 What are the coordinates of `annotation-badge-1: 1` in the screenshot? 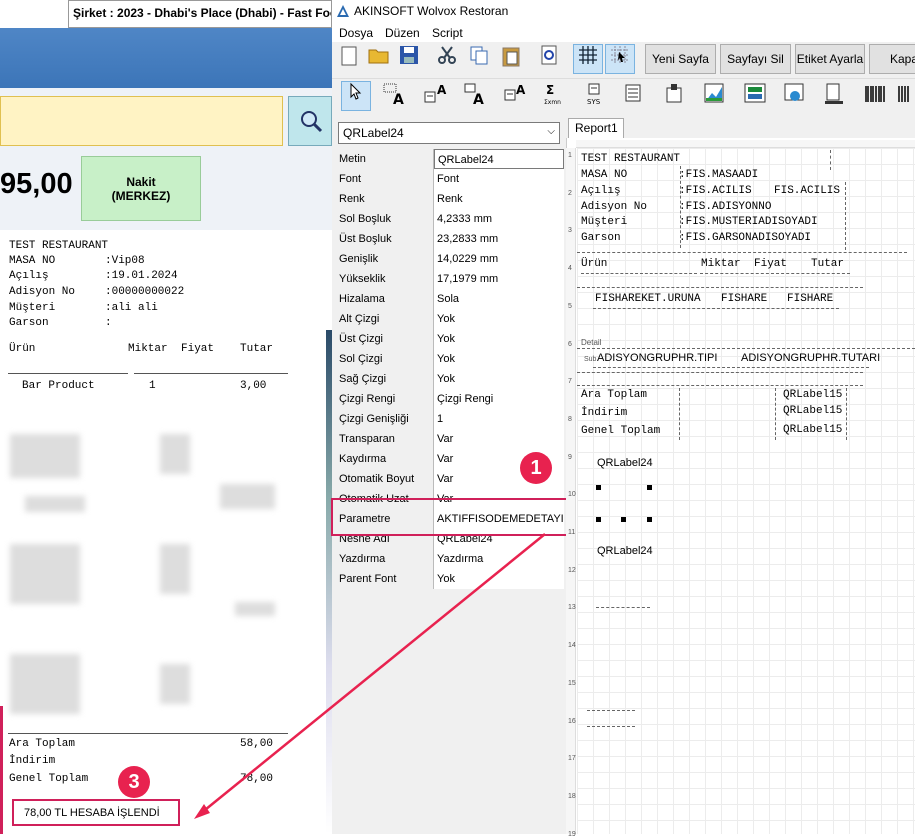 It's located at (536, 468).